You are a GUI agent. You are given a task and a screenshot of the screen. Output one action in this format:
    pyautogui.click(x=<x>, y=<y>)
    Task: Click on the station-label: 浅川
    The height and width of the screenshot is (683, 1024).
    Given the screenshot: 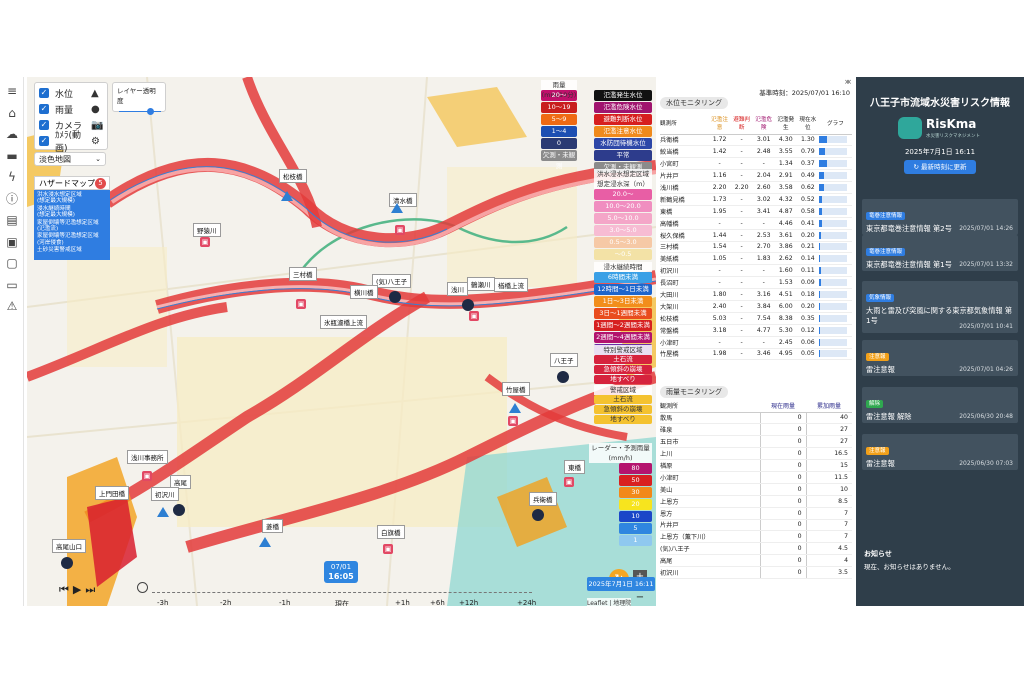 What is the action you would take?
    pyautogui.click(x=457, y=289)
    